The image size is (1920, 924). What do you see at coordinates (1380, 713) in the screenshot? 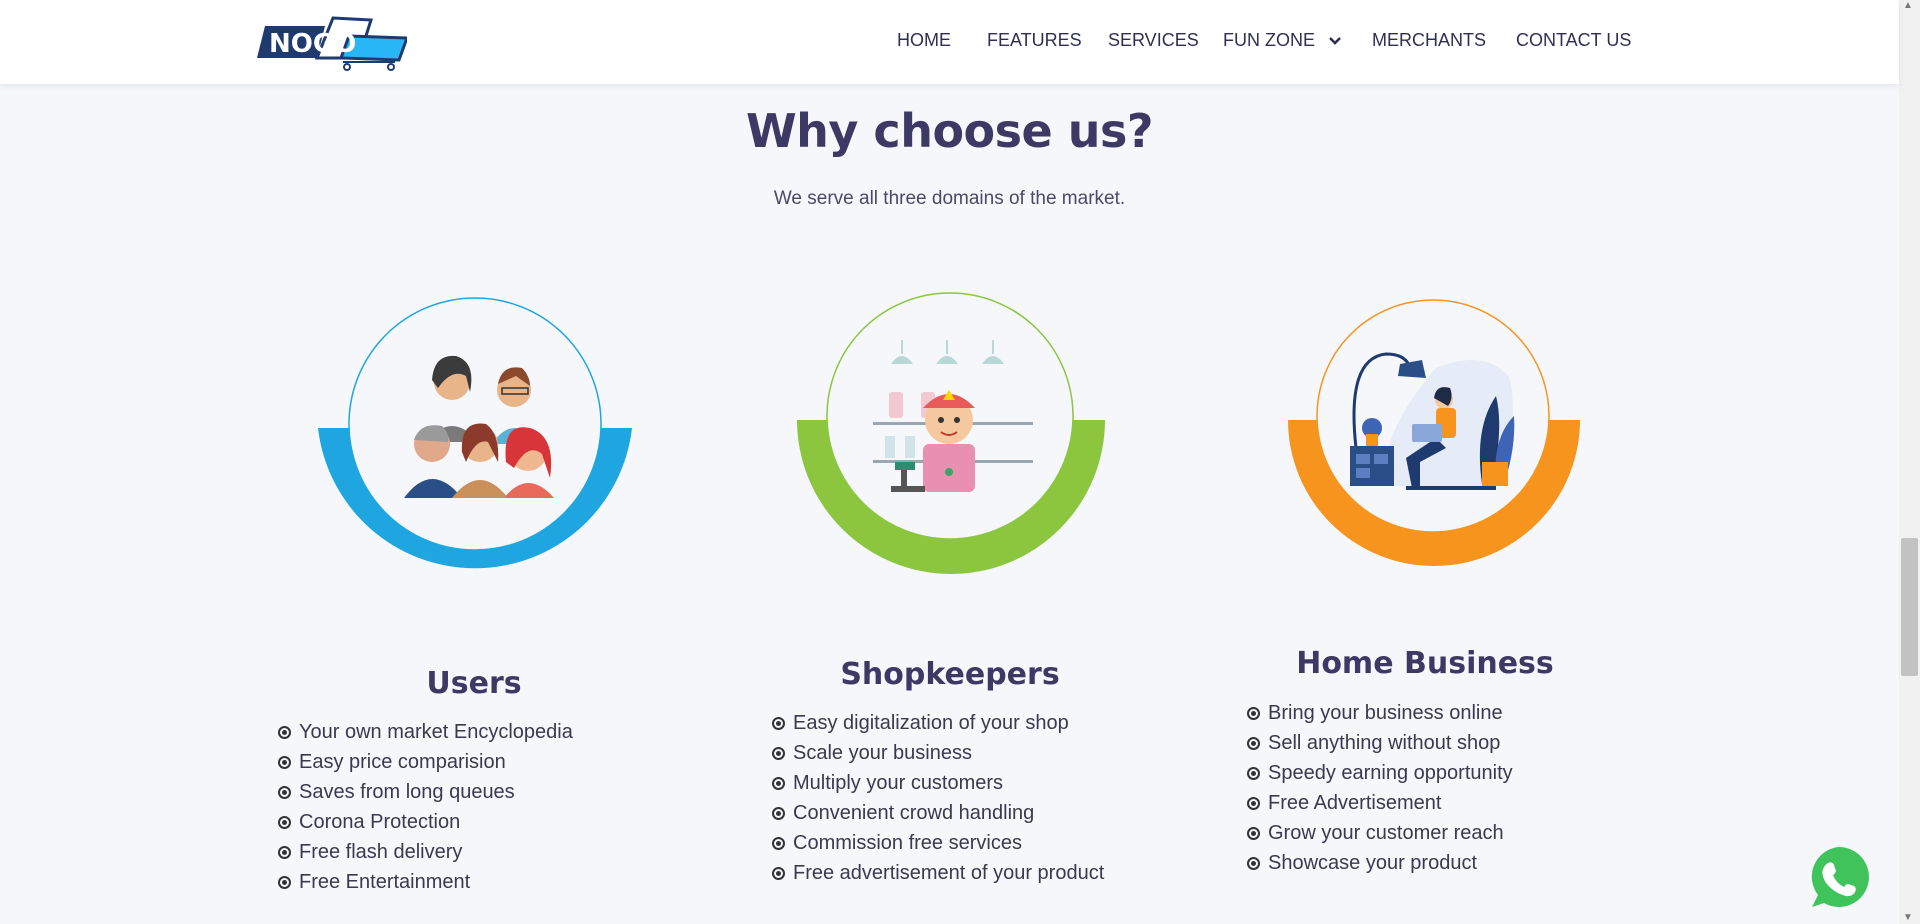
I see `list-item: Bring your business online` at bounding box center [1380, 713].